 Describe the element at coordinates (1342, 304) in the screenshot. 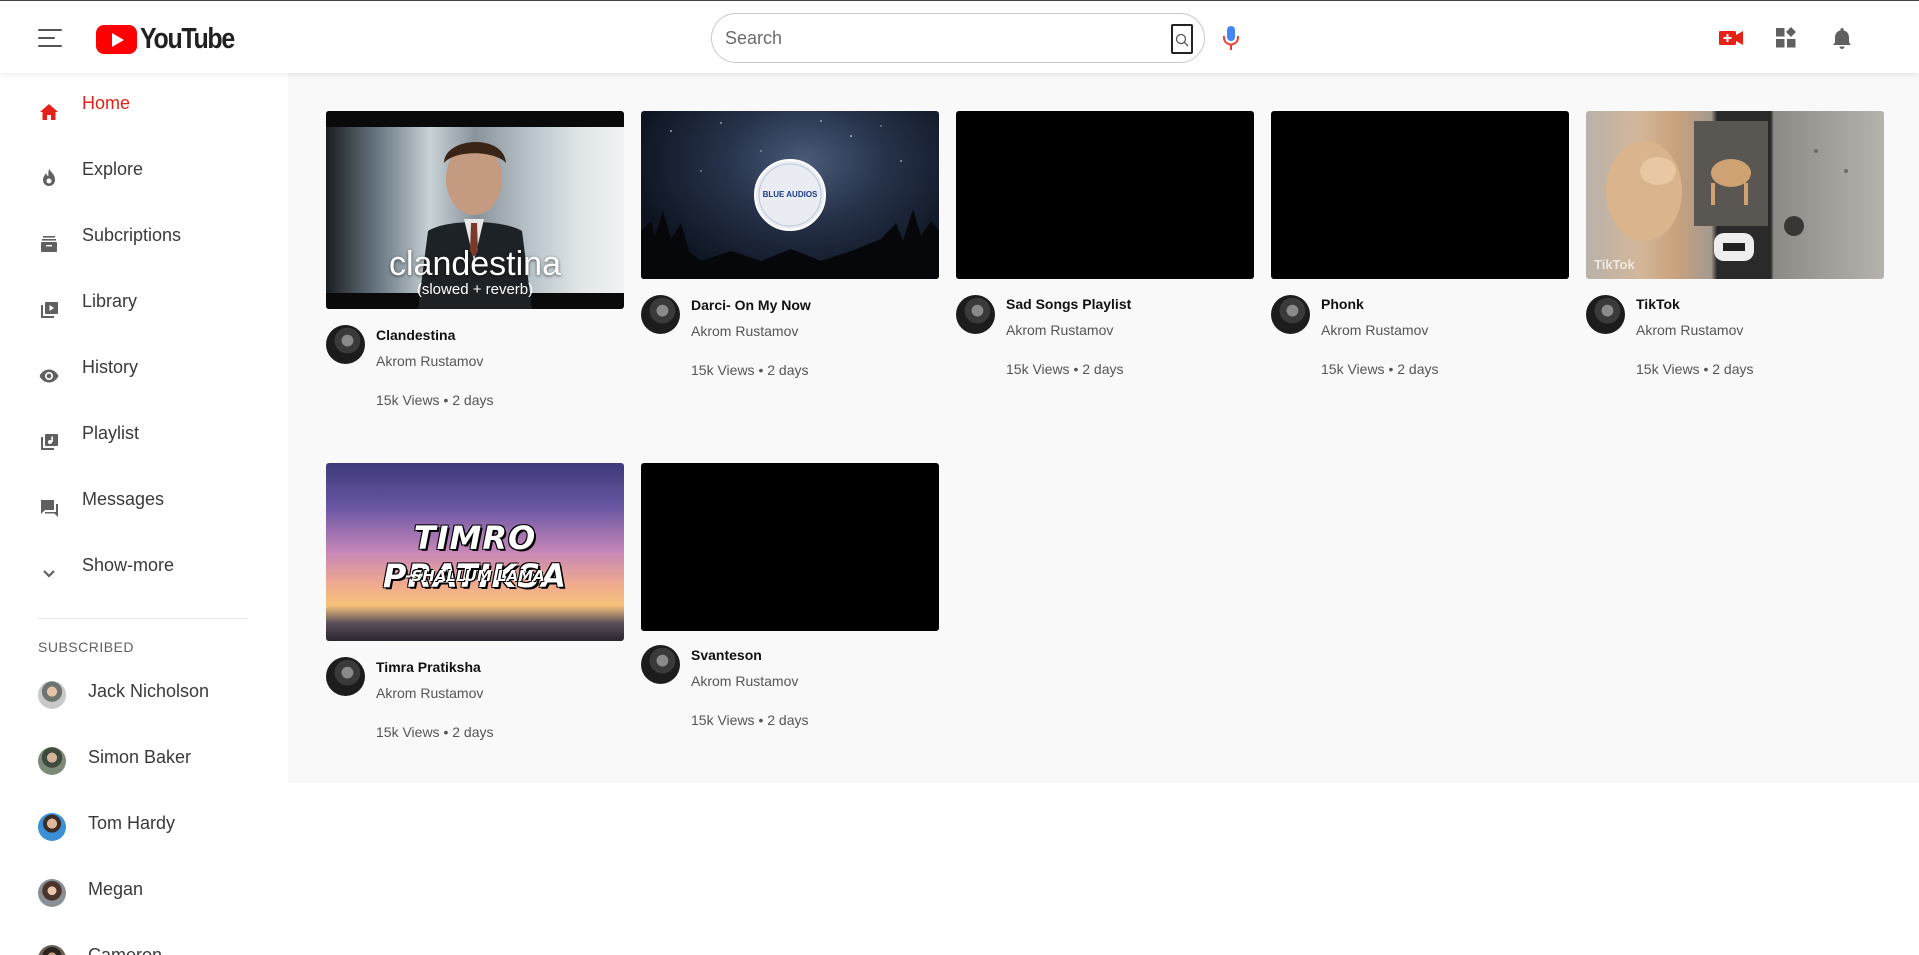

I see `video-title: Phonk` at that location.